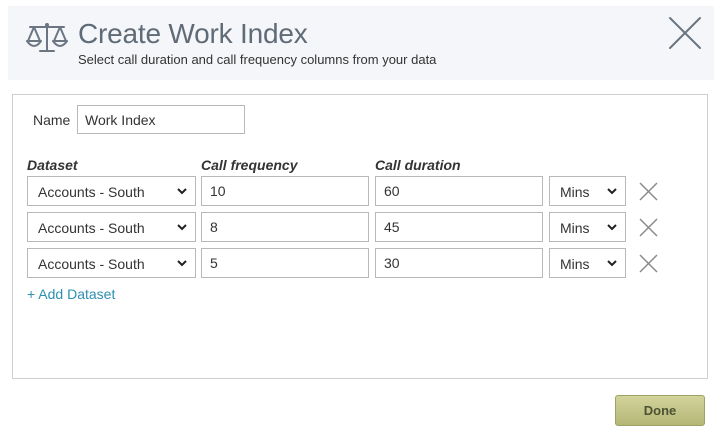  What do you see at coordinates (161, 119) in the screenshot?
I see `name-input` at bounding box center [161, 119].